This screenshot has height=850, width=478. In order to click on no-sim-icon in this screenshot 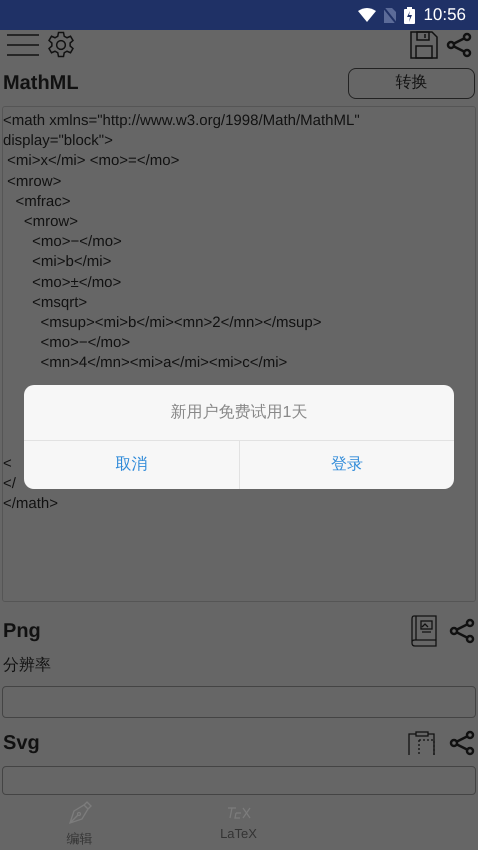, I will do `click(390, 15)`.